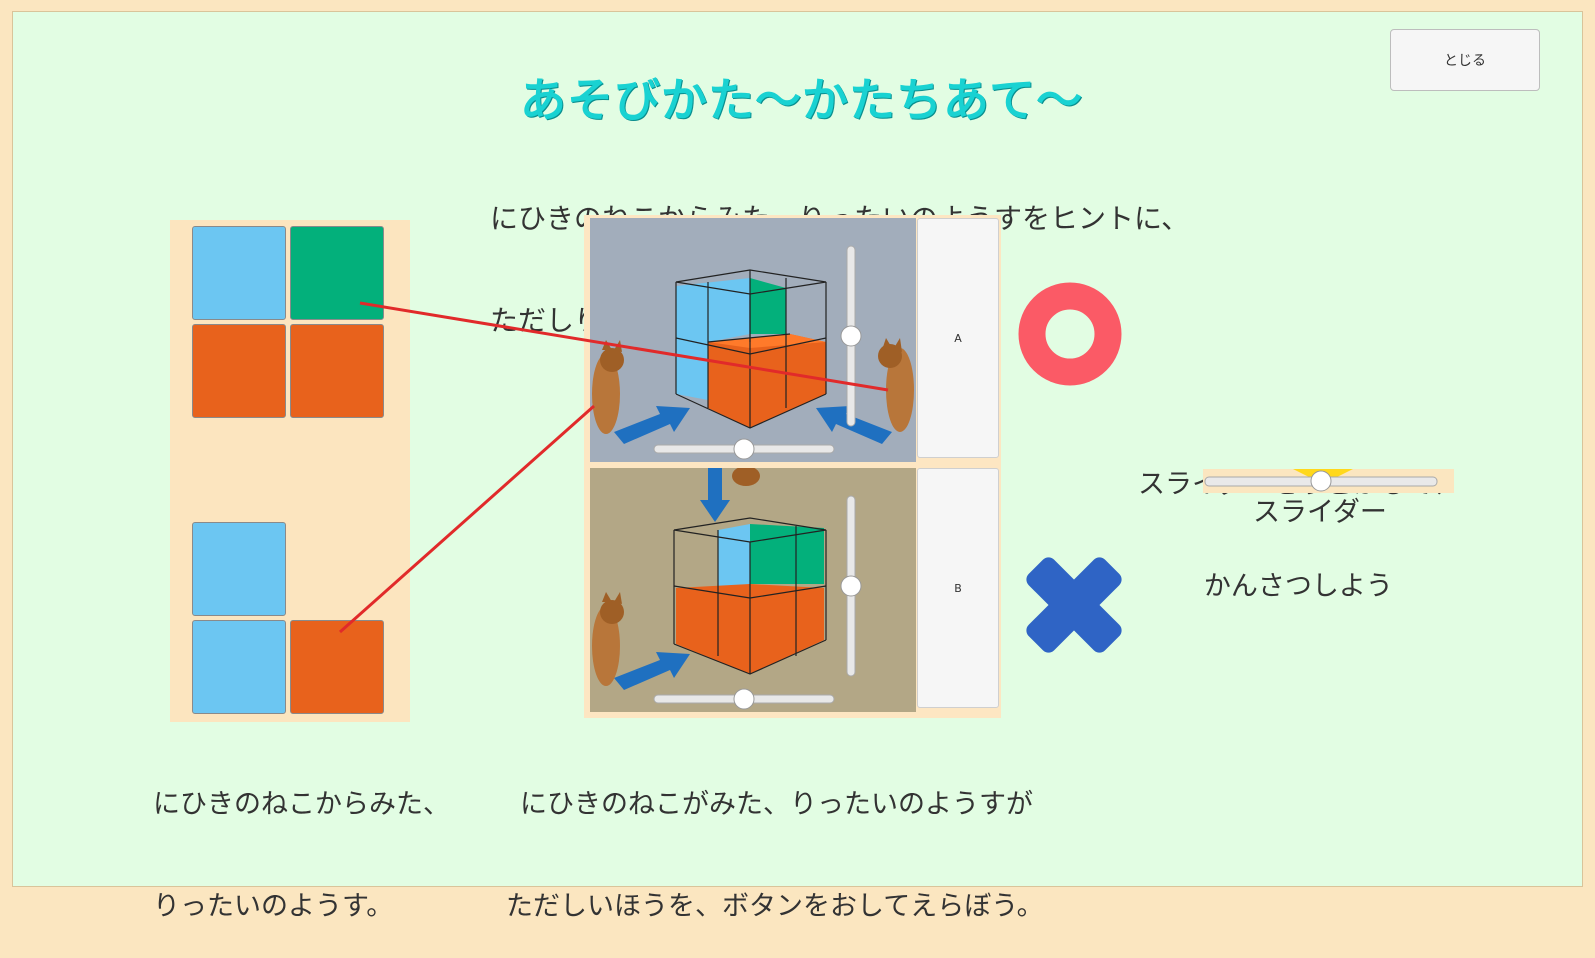 The image size is (1595, 958). Describe the element at coordinates (290, 471) in the screenshot. I see `hint-tile-panel` at that location.